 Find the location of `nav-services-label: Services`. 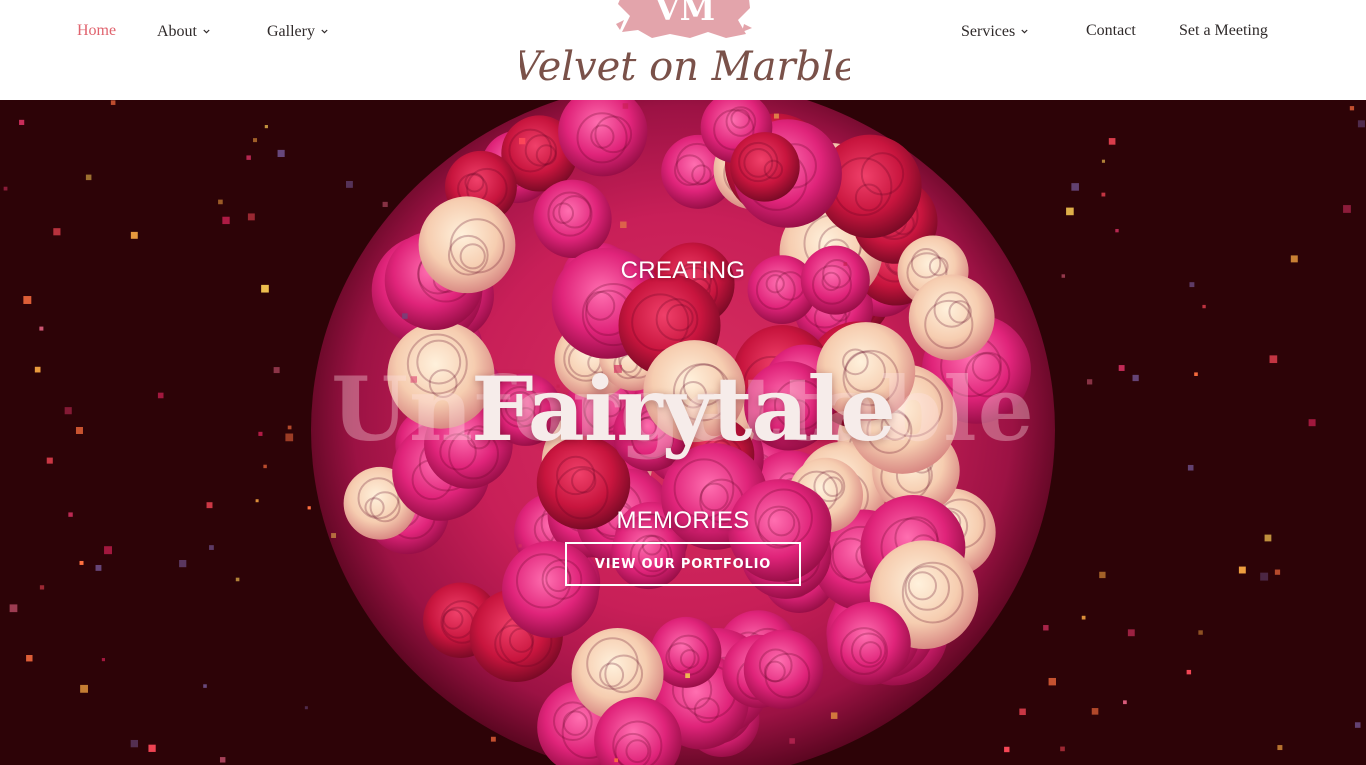

nav-services-label: Services is located at coordinates (988, 31).